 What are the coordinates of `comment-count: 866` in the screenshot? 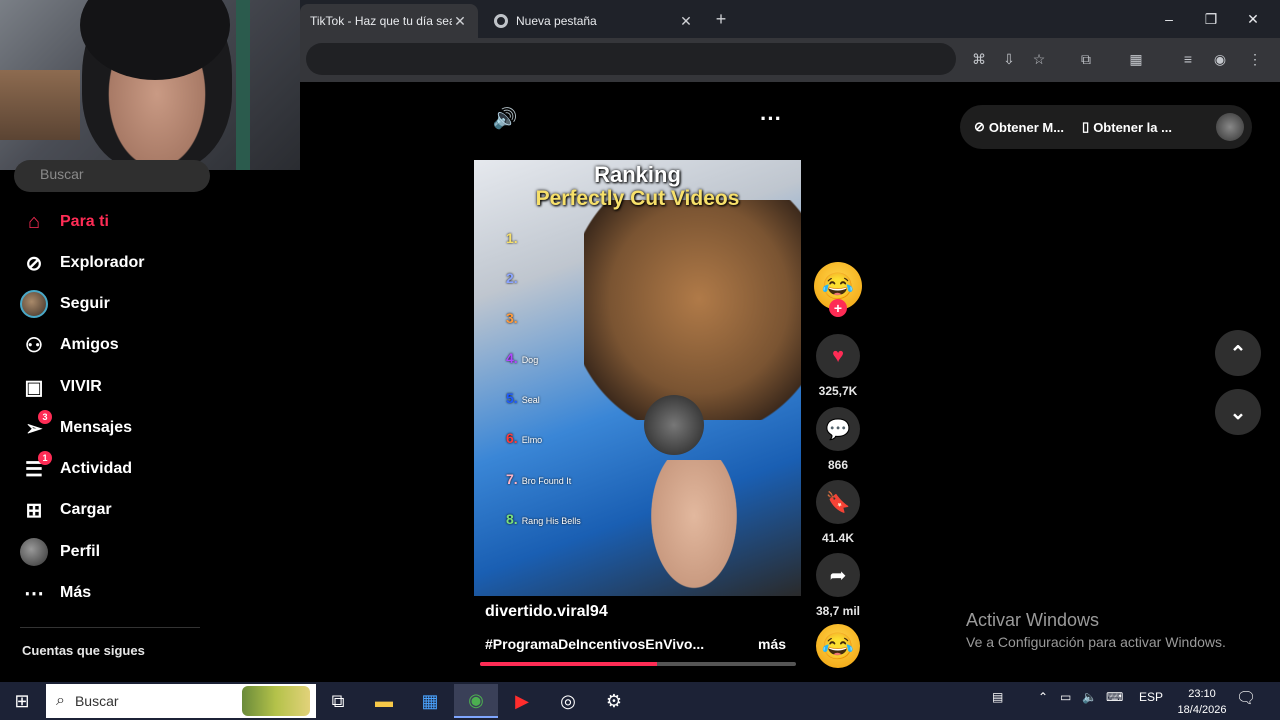 It's located at (838, 465).